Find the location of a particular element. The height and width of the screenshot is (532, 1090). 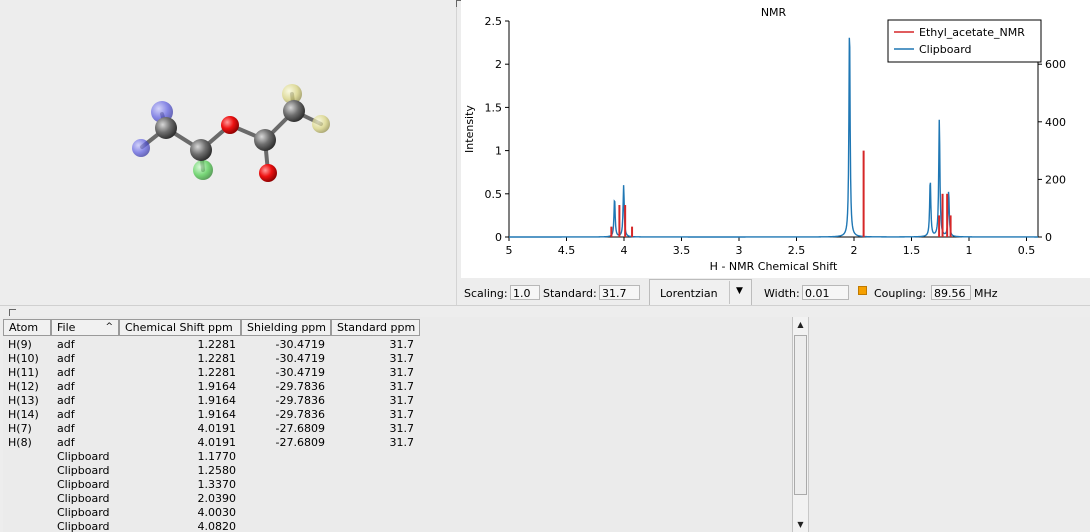

scaling-label: Scaling: is located at coordinates (486, 293).